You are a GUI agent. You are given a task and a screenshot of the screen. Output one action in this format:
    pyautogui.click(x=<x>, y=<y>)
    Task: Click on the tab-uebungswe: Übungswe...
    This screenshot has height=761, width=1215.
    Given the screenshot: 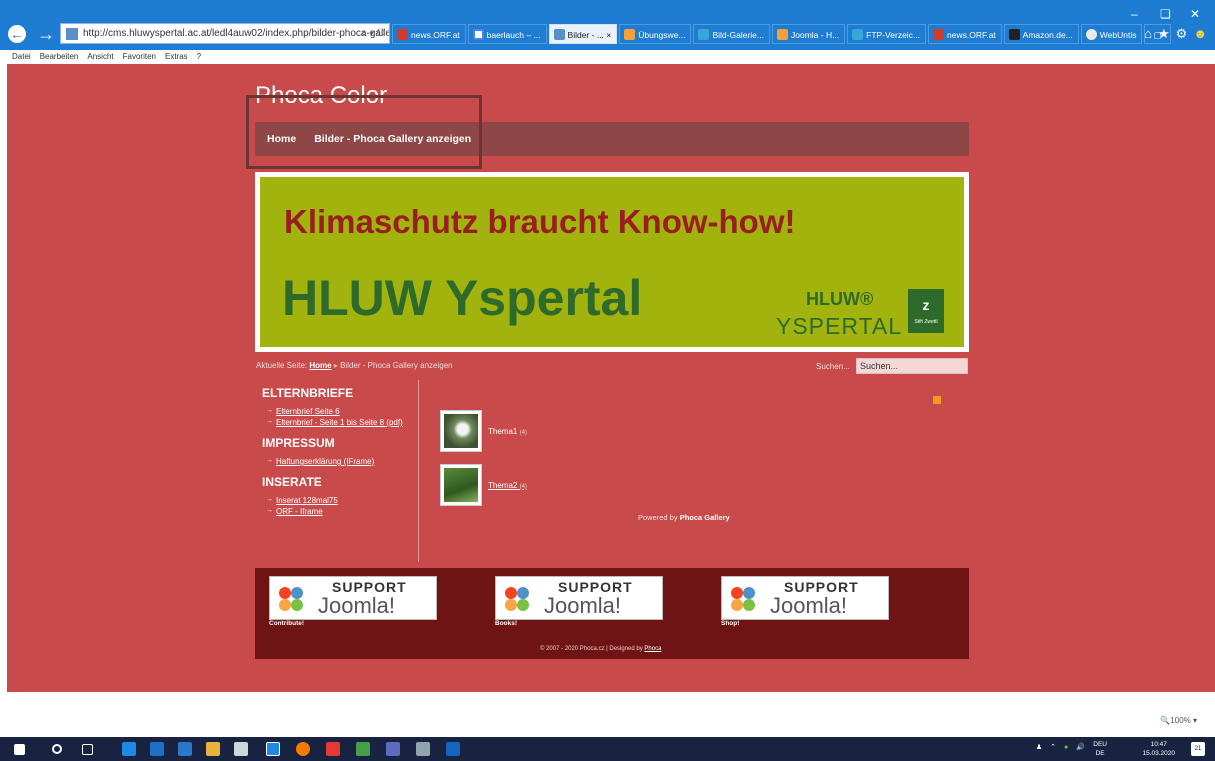 What is the action you would take?
    pyautogui.click(x=655, y=34)
    